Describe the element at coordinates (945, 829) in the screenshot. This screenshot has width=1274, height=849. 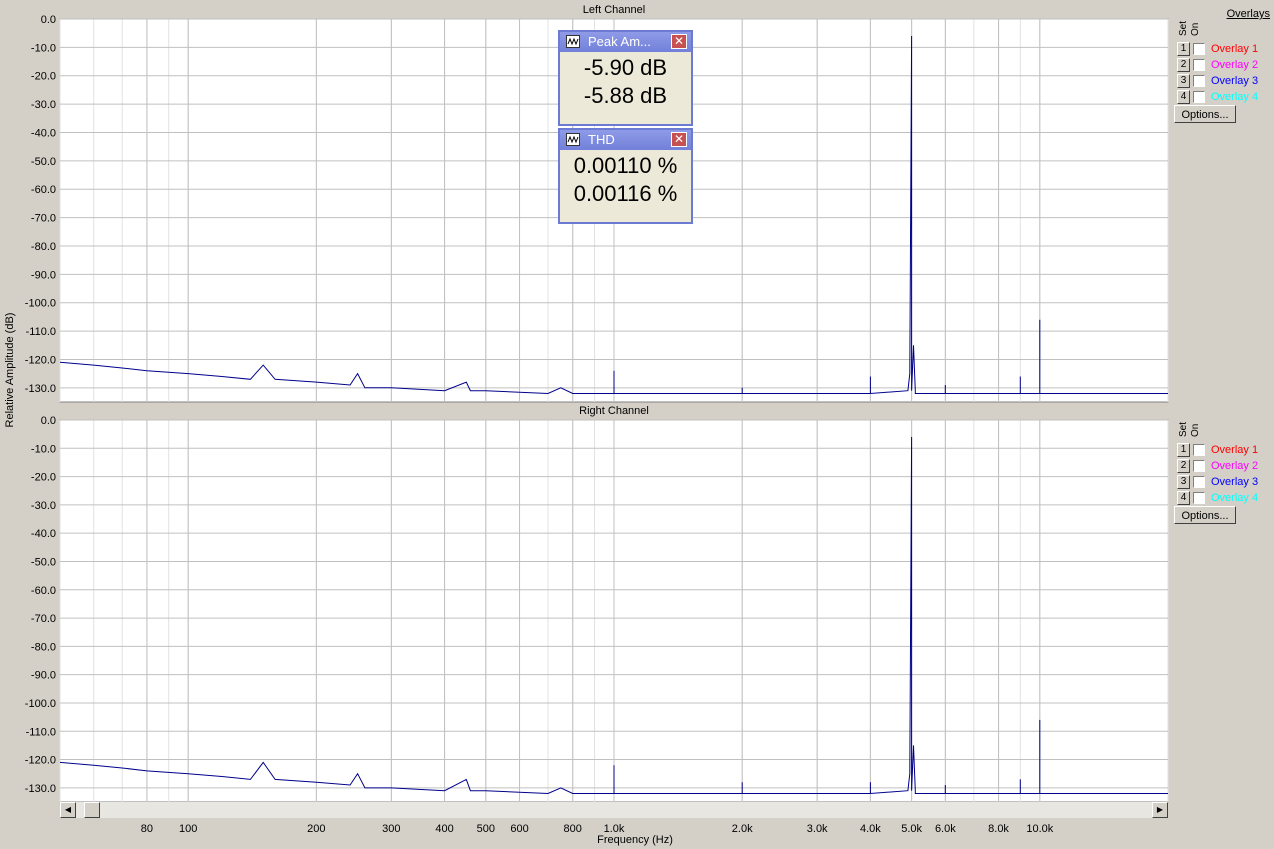
I see `x-tick-label: 6.0k` at that location.